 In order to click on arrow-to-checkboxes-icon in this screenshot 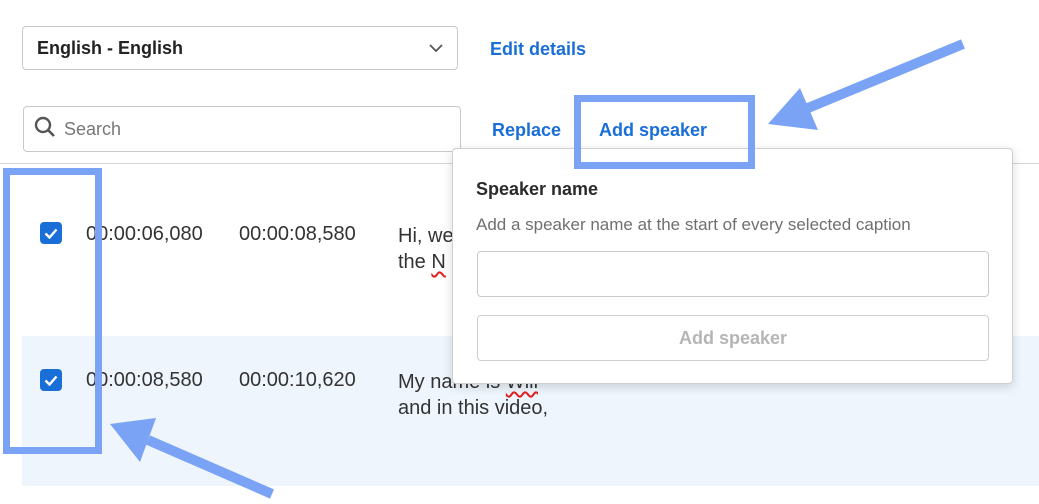, I will do `click(192, 458)`.